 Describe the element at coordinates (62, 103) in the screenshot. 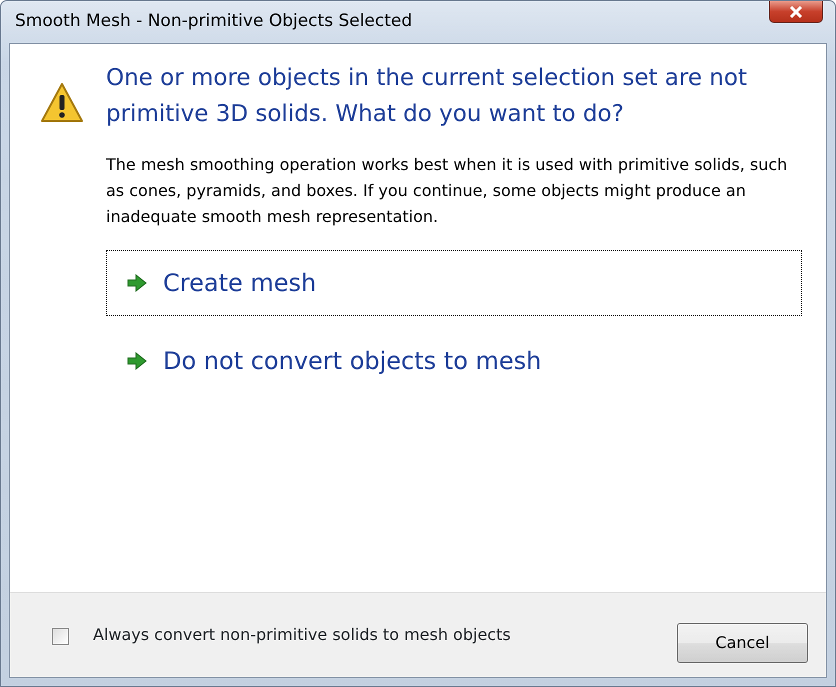

I see `warning-icon` at that location.